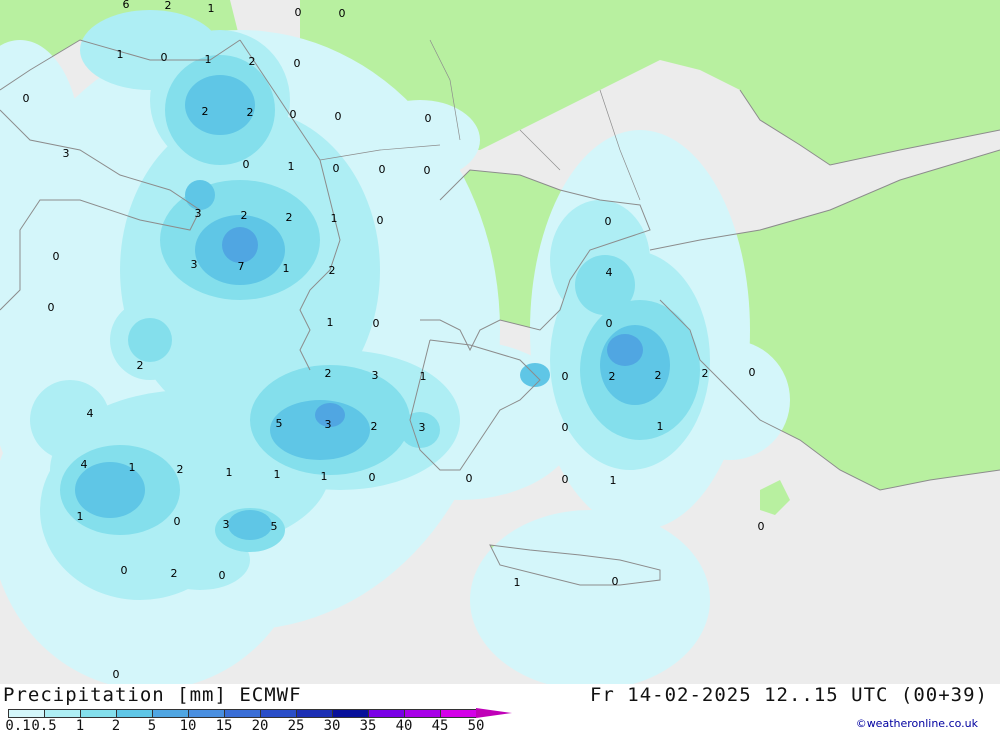  I want to click on legend-tick-label: 0.5, so click(44, 725).